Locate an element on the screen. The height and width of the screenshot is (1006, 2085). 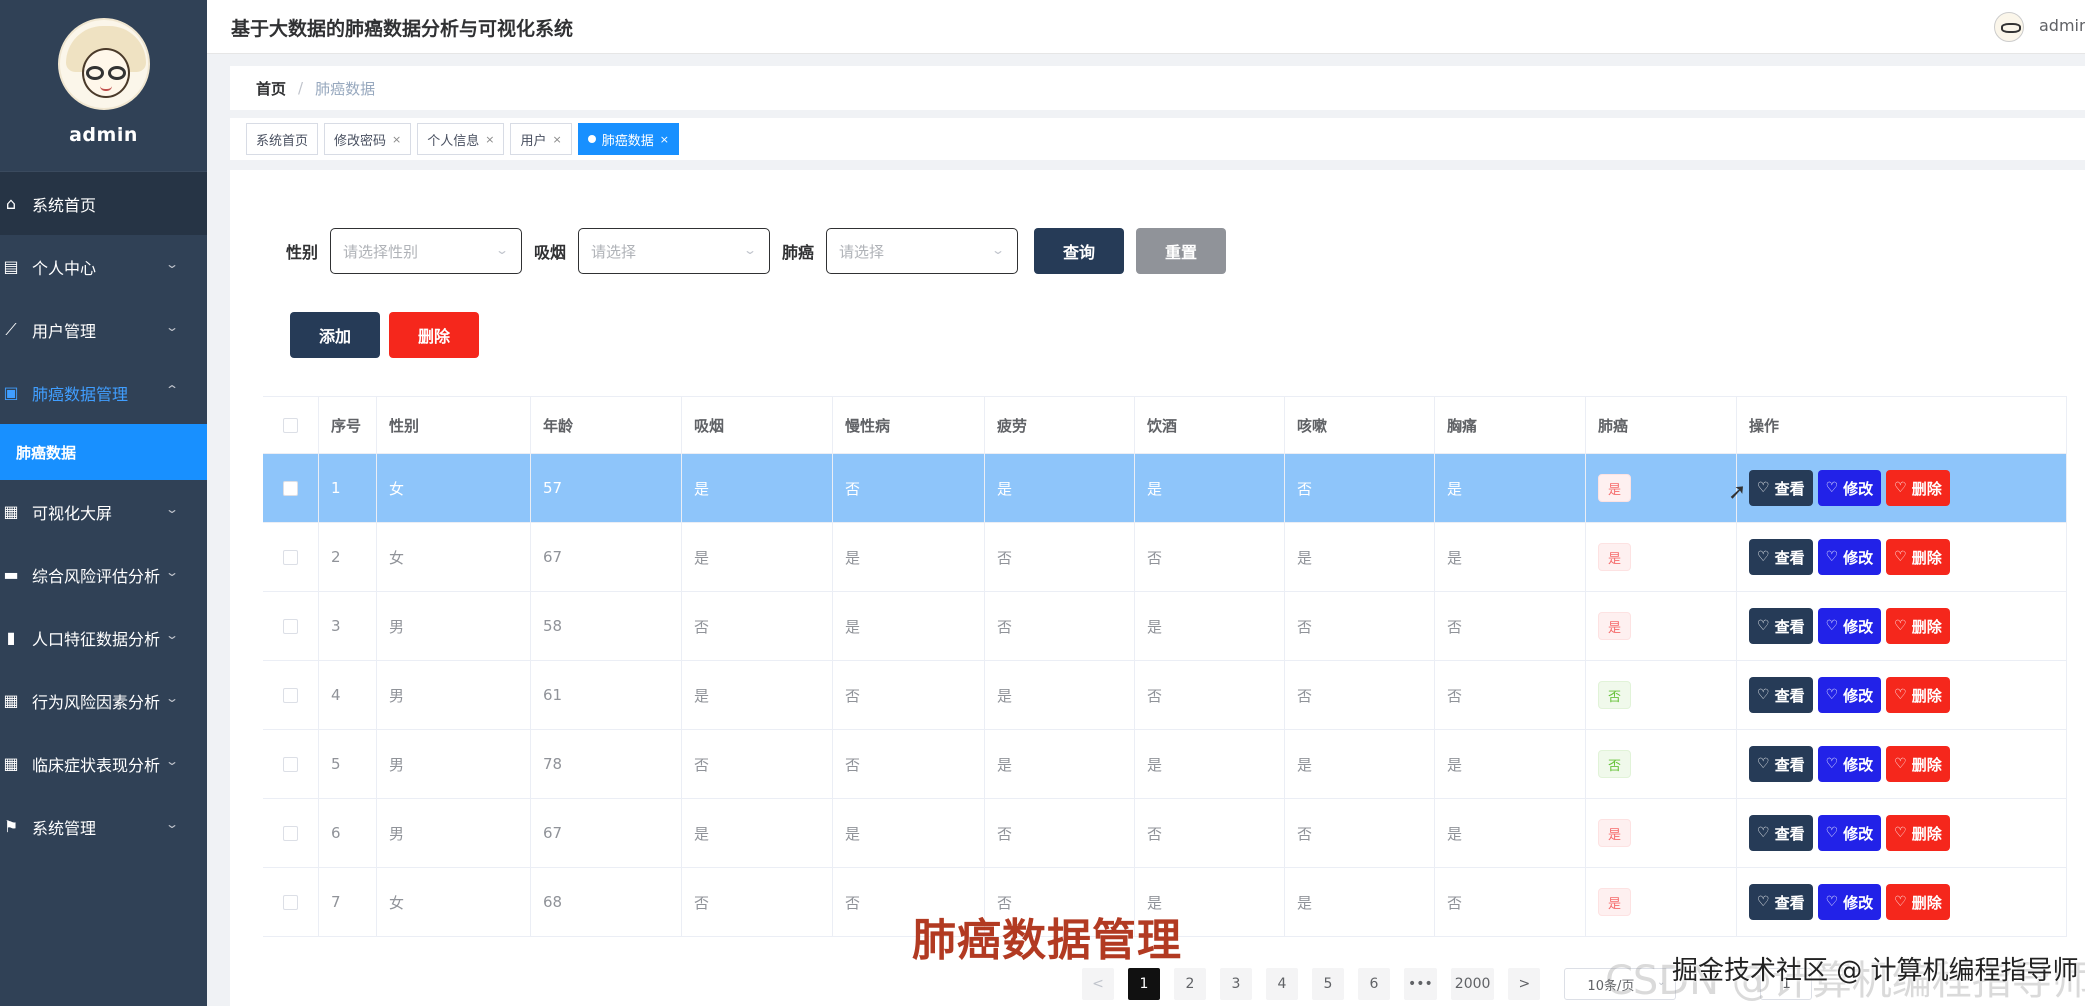
sidebar-item-behavior-risk: ▦ 行为风险因素分析 ⌄ is located at coordinates (103, 700).